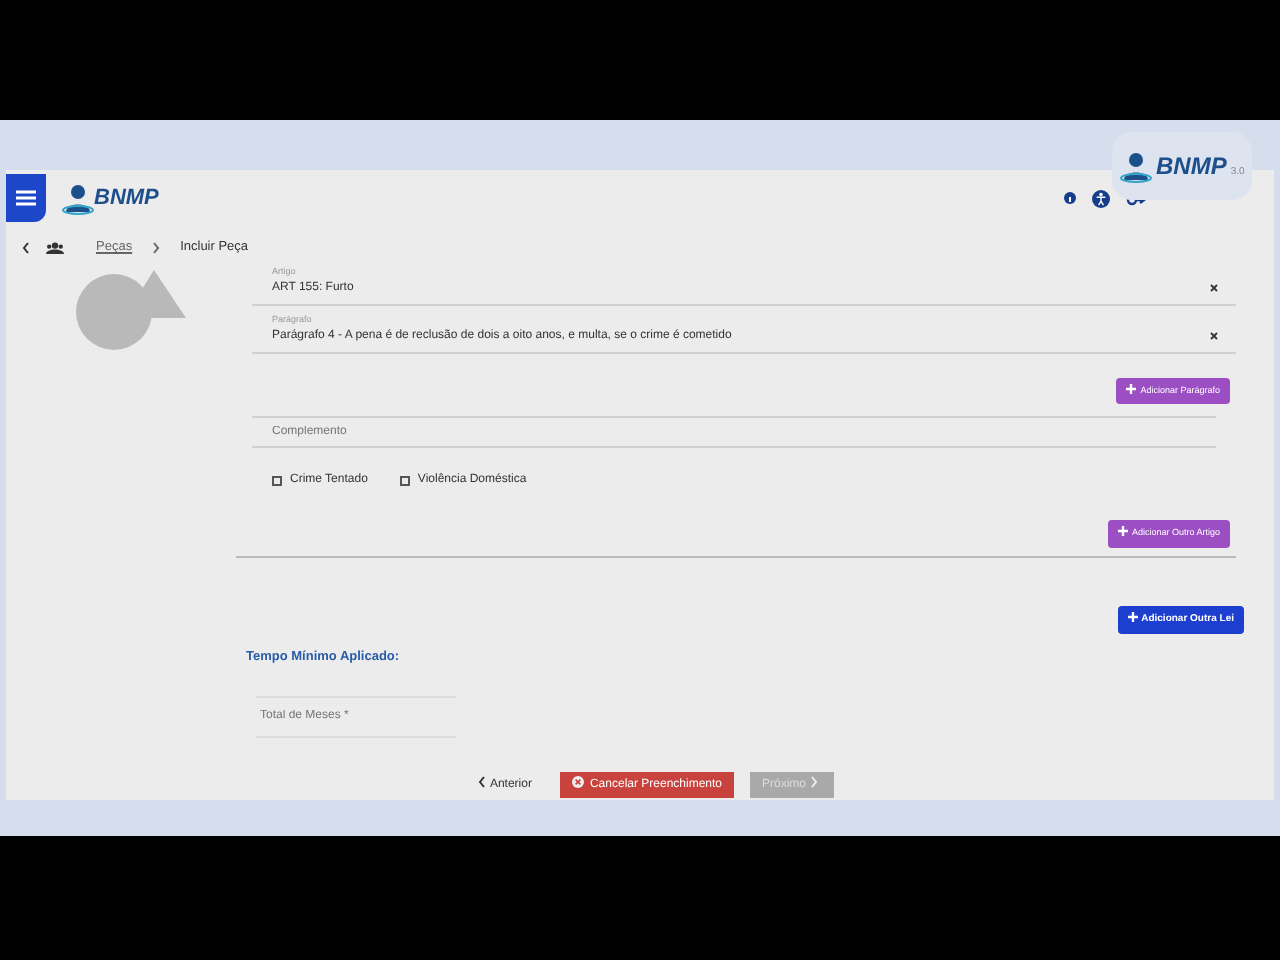  What do you see at coordinates (481, 781) in the screenshot?
I see `chevron-left-icon` at bounding box center [481, 781].